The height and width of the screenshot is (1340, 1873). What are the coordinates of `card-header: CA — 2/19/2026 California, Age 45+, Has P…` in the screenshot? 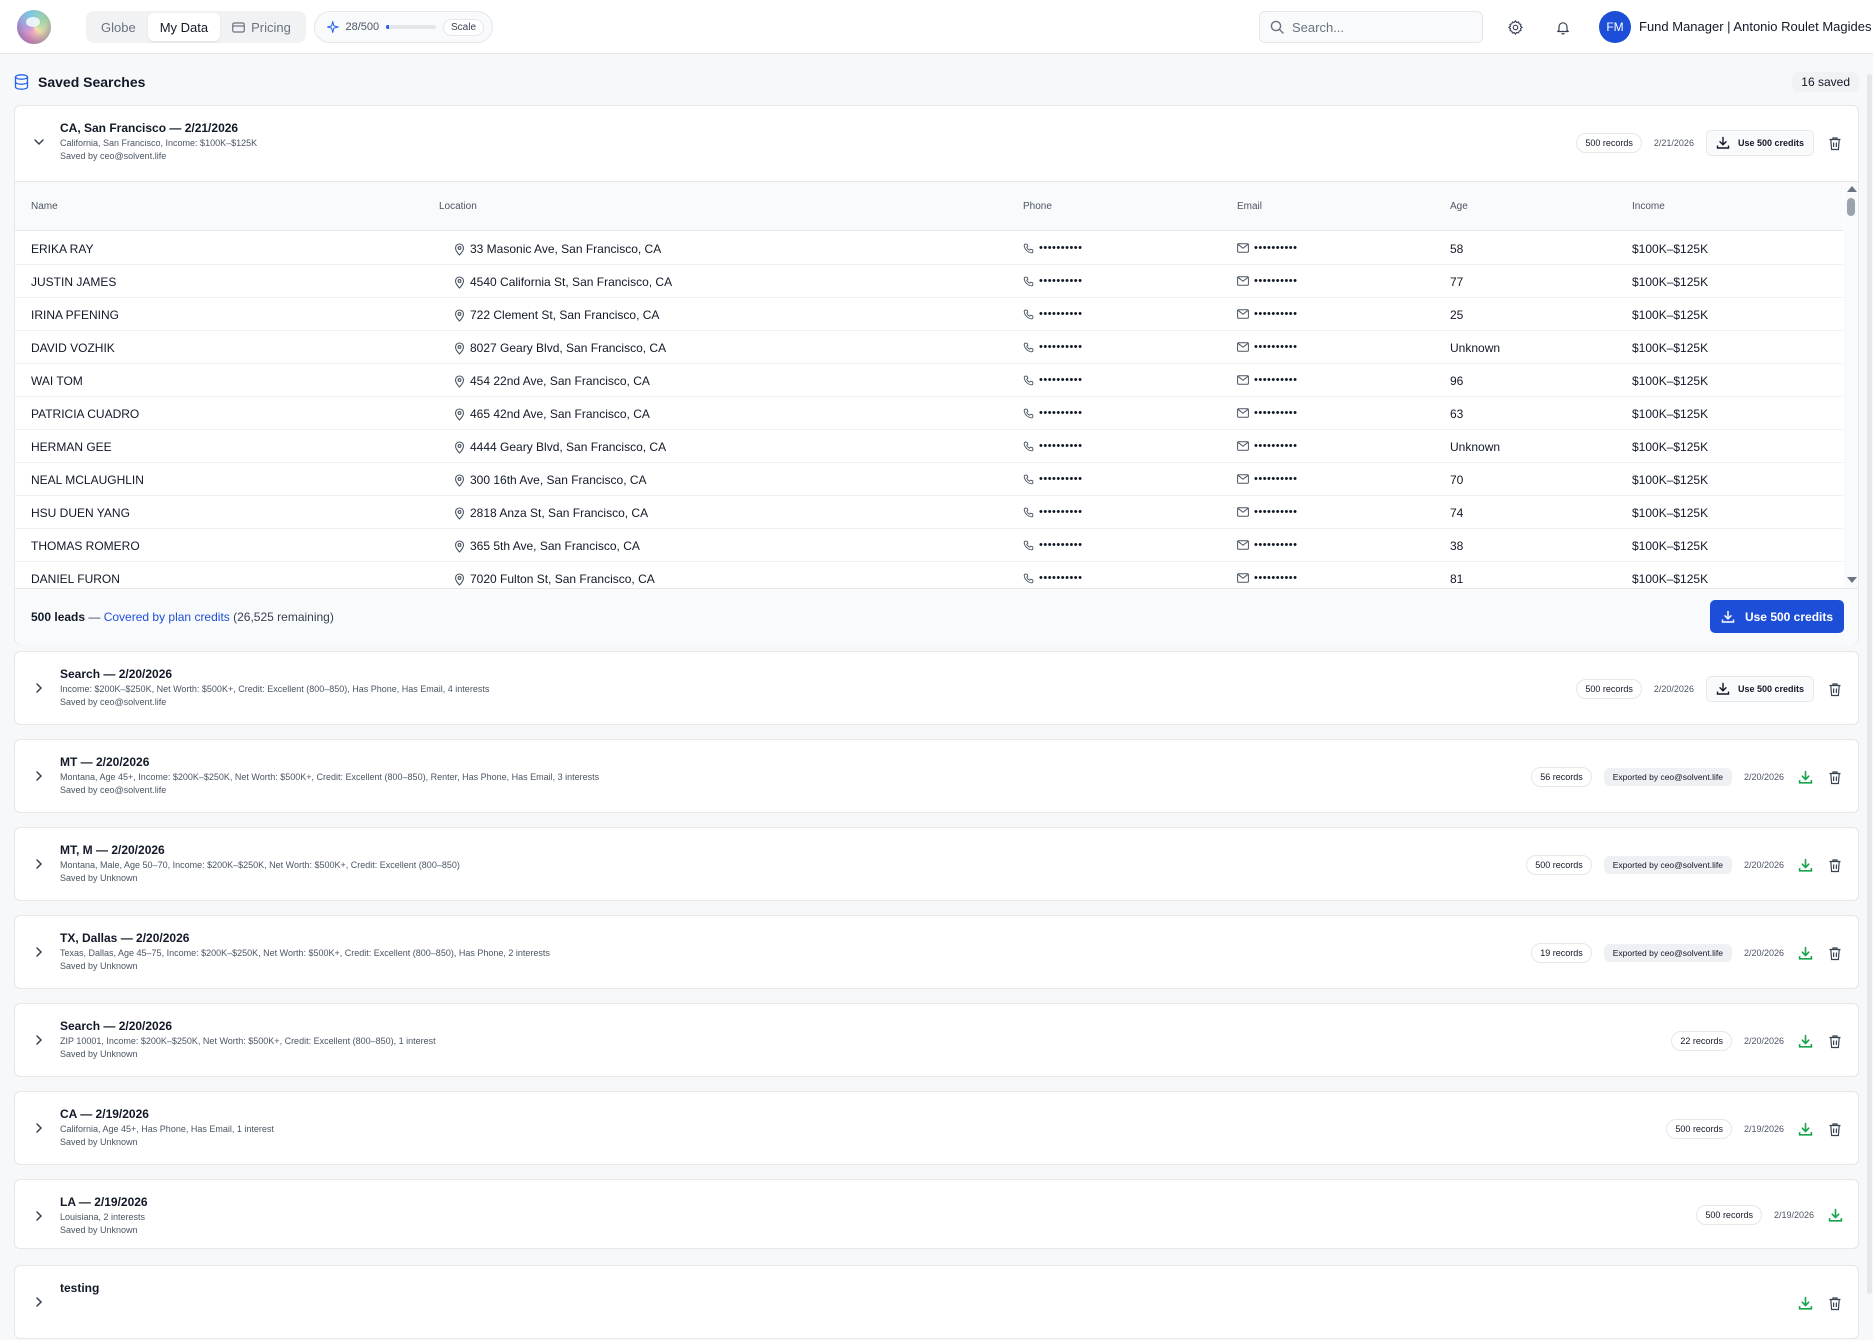 It's located at (936, 1129).